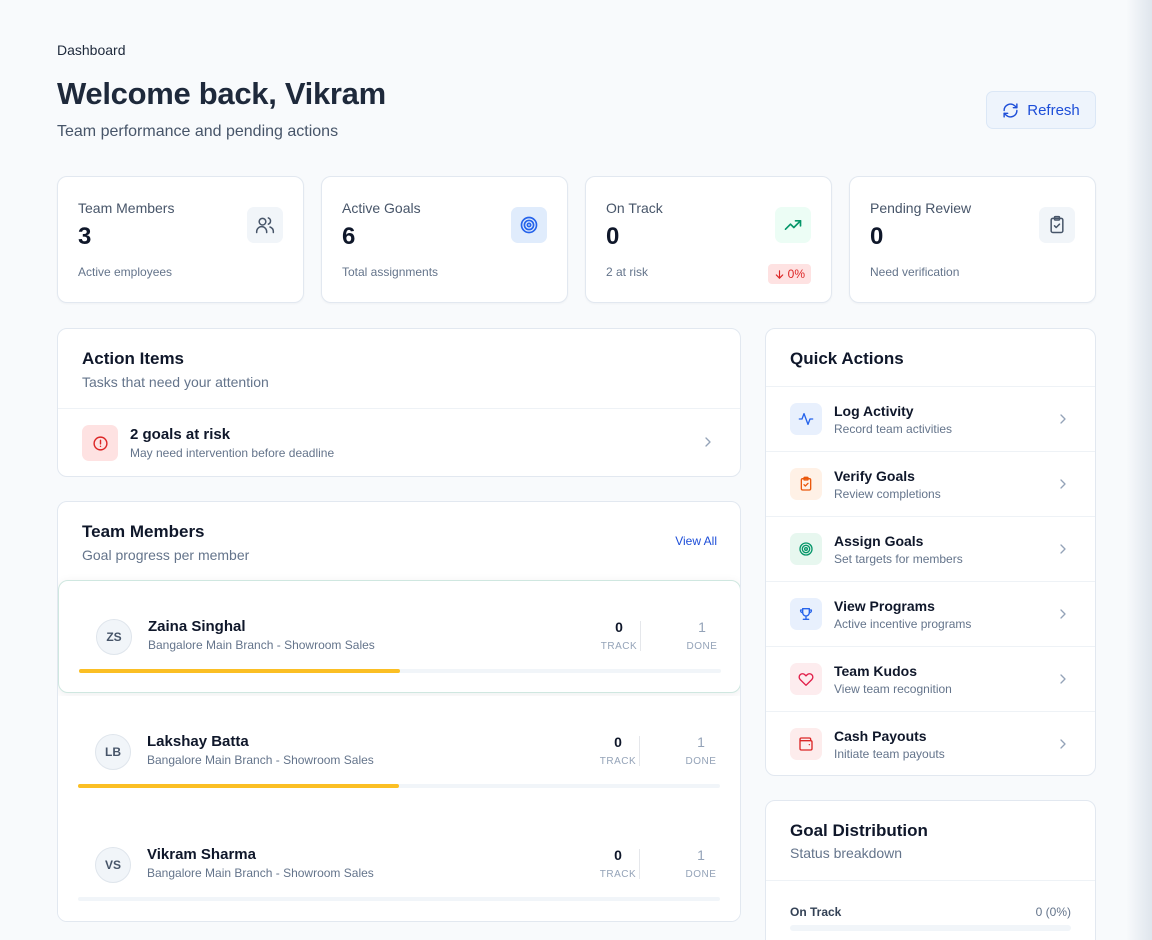 The width and height of the screenshot is (1152, 940). I want to click on quick-action-cash-payouts: Cash Payouts Initiate team payouts, so click(930, 743).